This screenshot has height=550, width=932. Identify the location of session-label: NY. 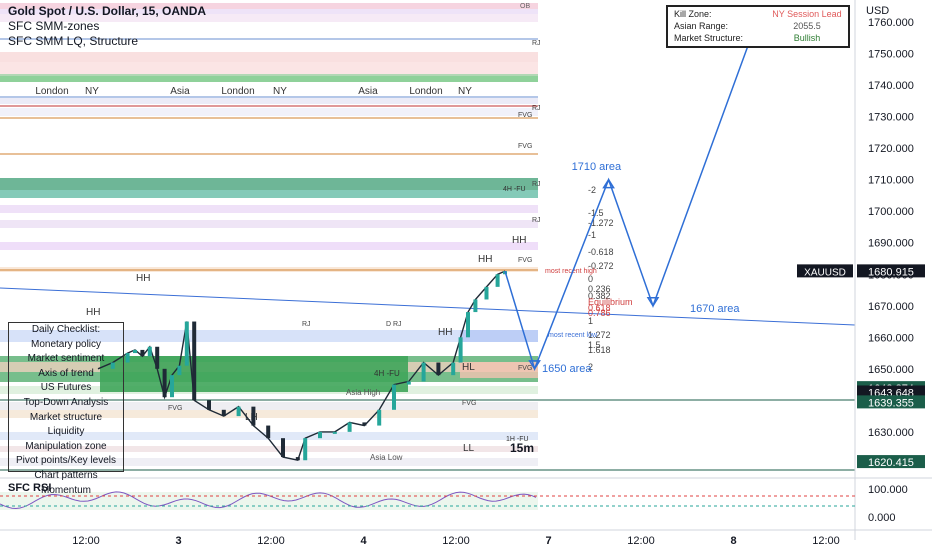
(92, 91).